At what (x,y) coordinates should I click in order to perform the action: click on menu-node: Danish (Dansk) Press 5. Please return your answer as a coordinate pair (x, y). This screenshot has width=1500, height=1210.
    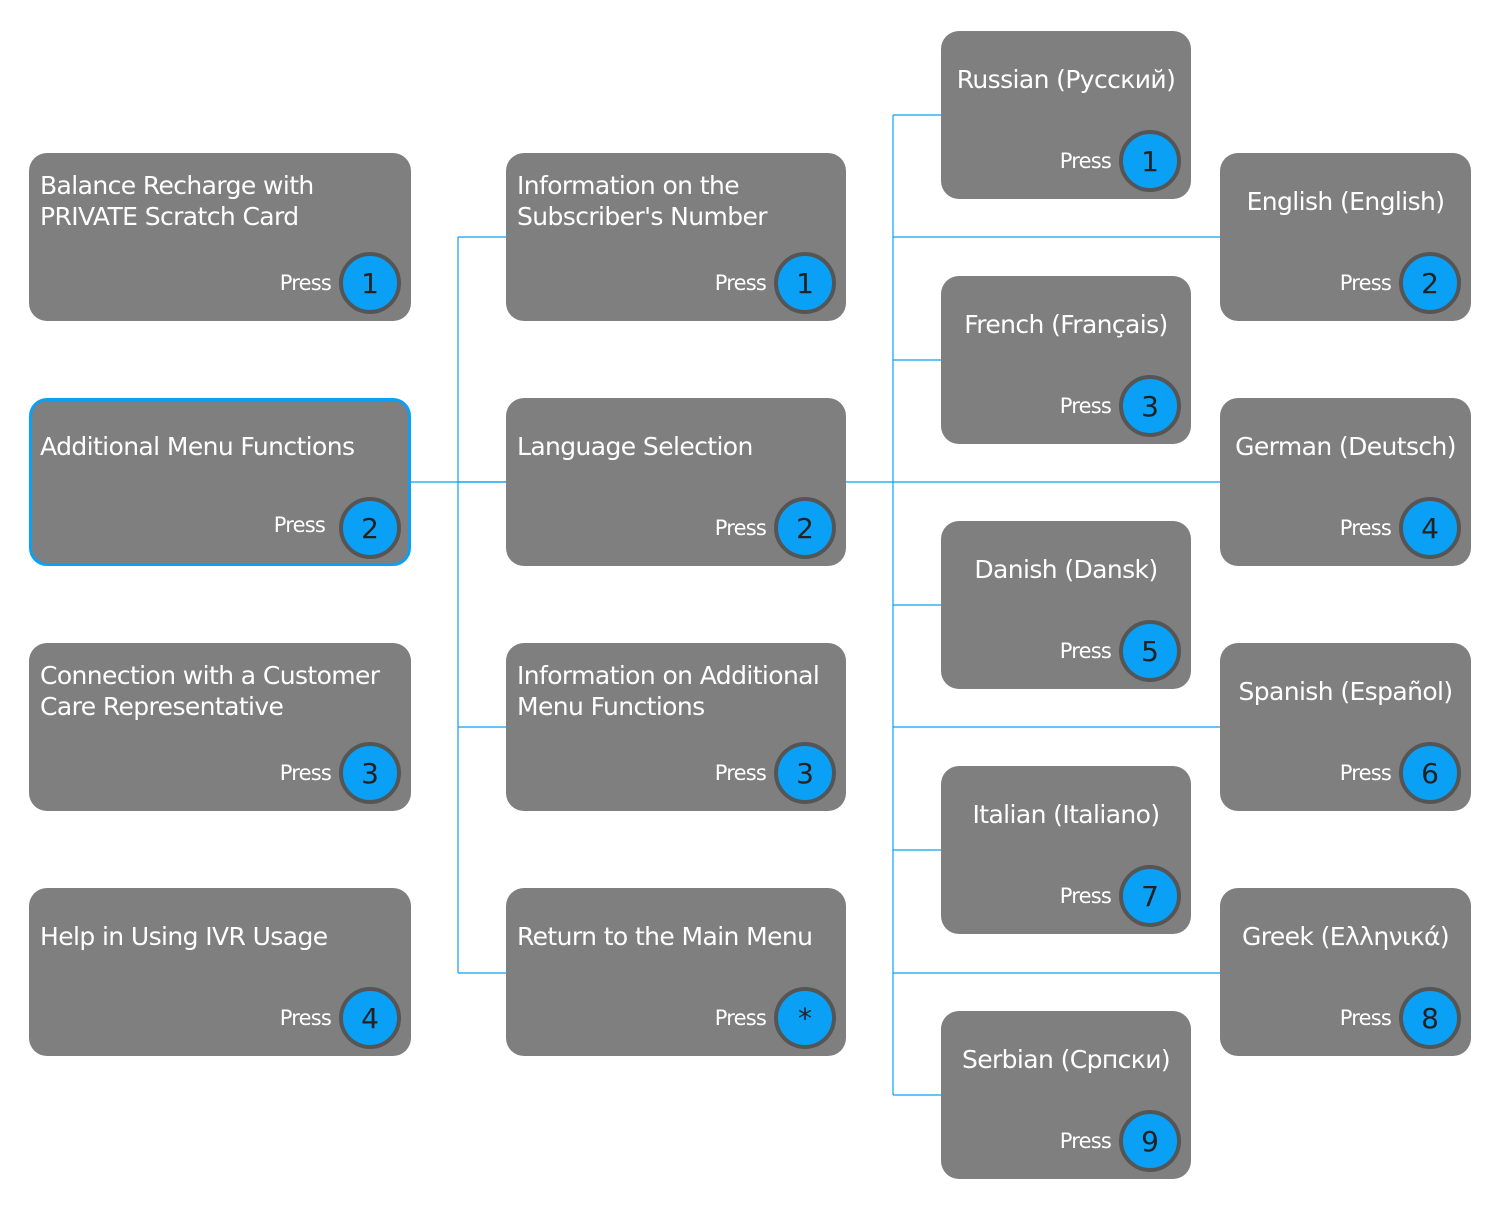
    Looking at the image, I should click on (1066, 605).